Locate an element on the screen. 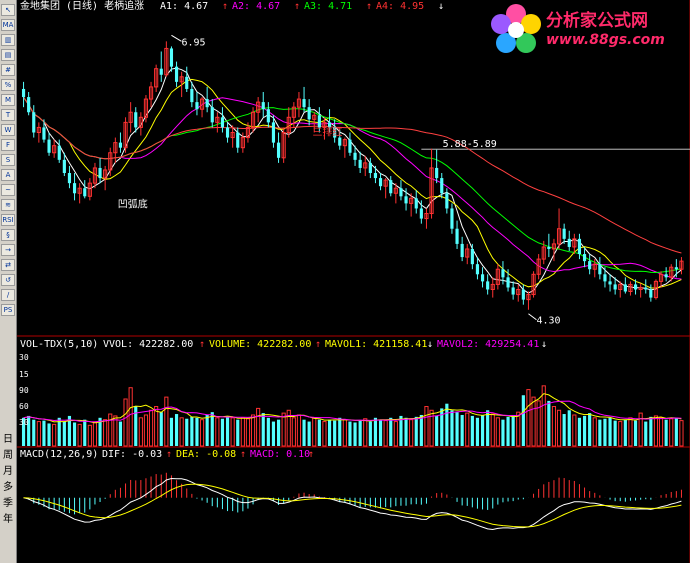 The width and height of the screenshot is (690, 563). toolbar-button: PS is located at coordinates (8, 310).